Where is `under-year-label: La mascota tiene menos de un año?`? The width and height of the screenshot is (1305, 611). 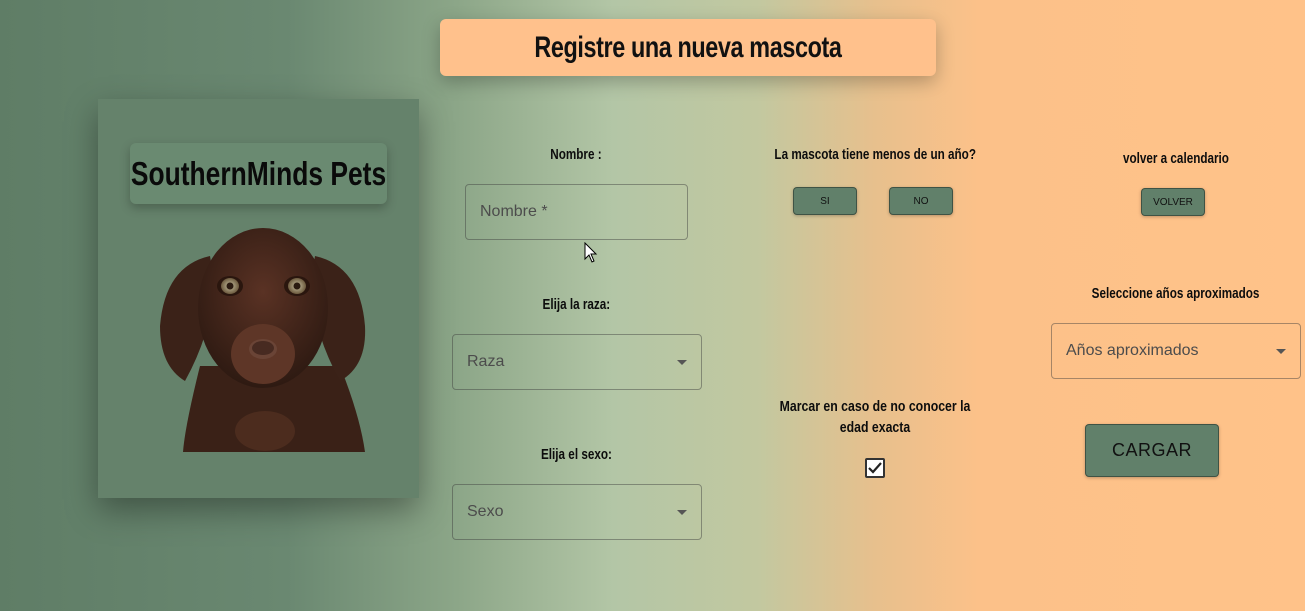 under-year-label: La mascota tiene menos de un año? is located at coordinates (875, 154).